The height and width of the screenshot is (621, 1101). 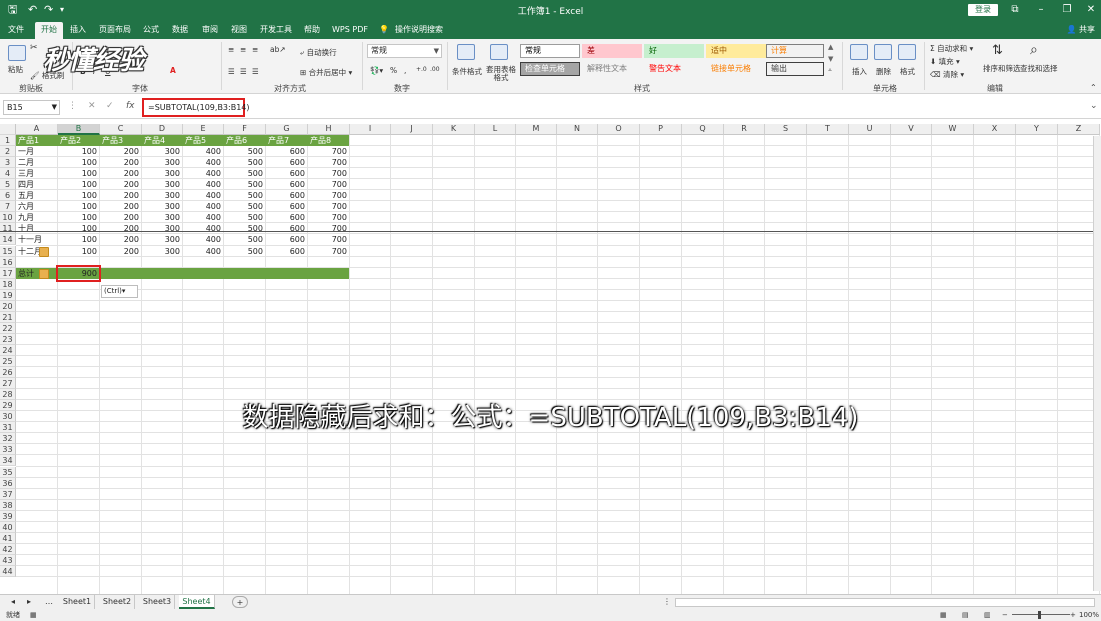 I want to click on ribbon-display-options-icon: ⧉, so click(x=1015, y=10).